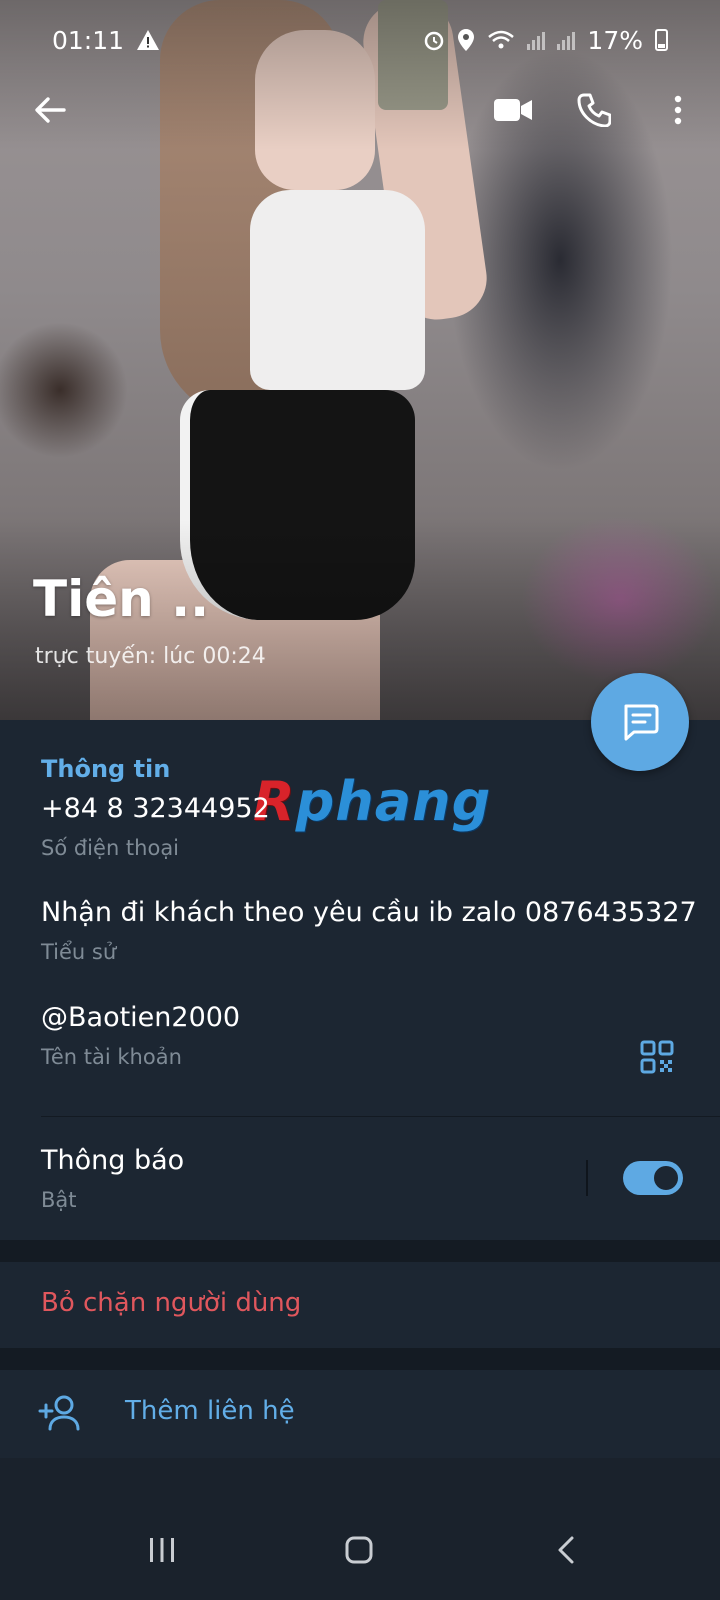 The height and width of the screenshot is (1600, 720). I want to click on phone-icon, so click(594, 110).